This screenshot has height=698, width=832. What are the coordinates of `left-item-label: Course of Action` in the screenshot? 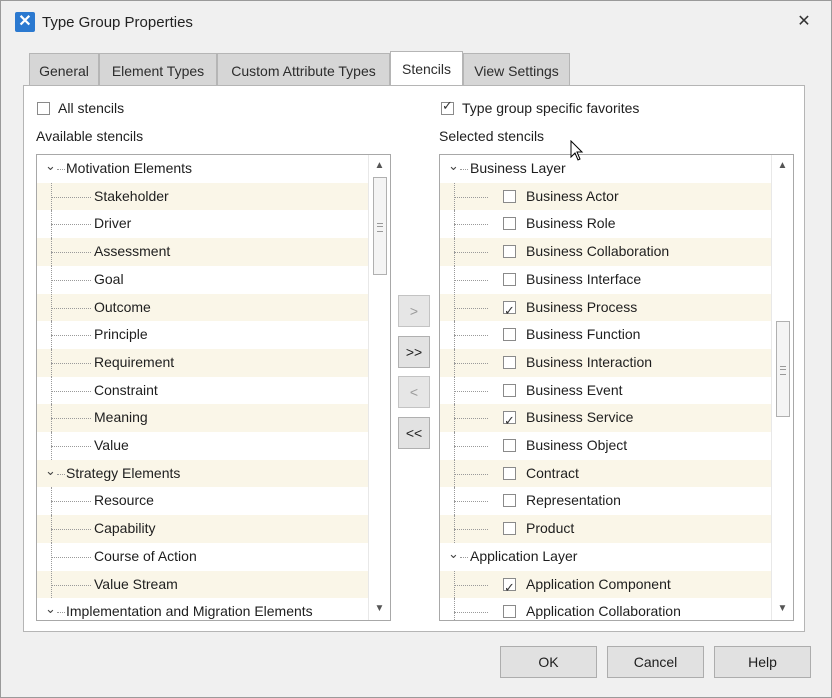 It's located at (145, 555).